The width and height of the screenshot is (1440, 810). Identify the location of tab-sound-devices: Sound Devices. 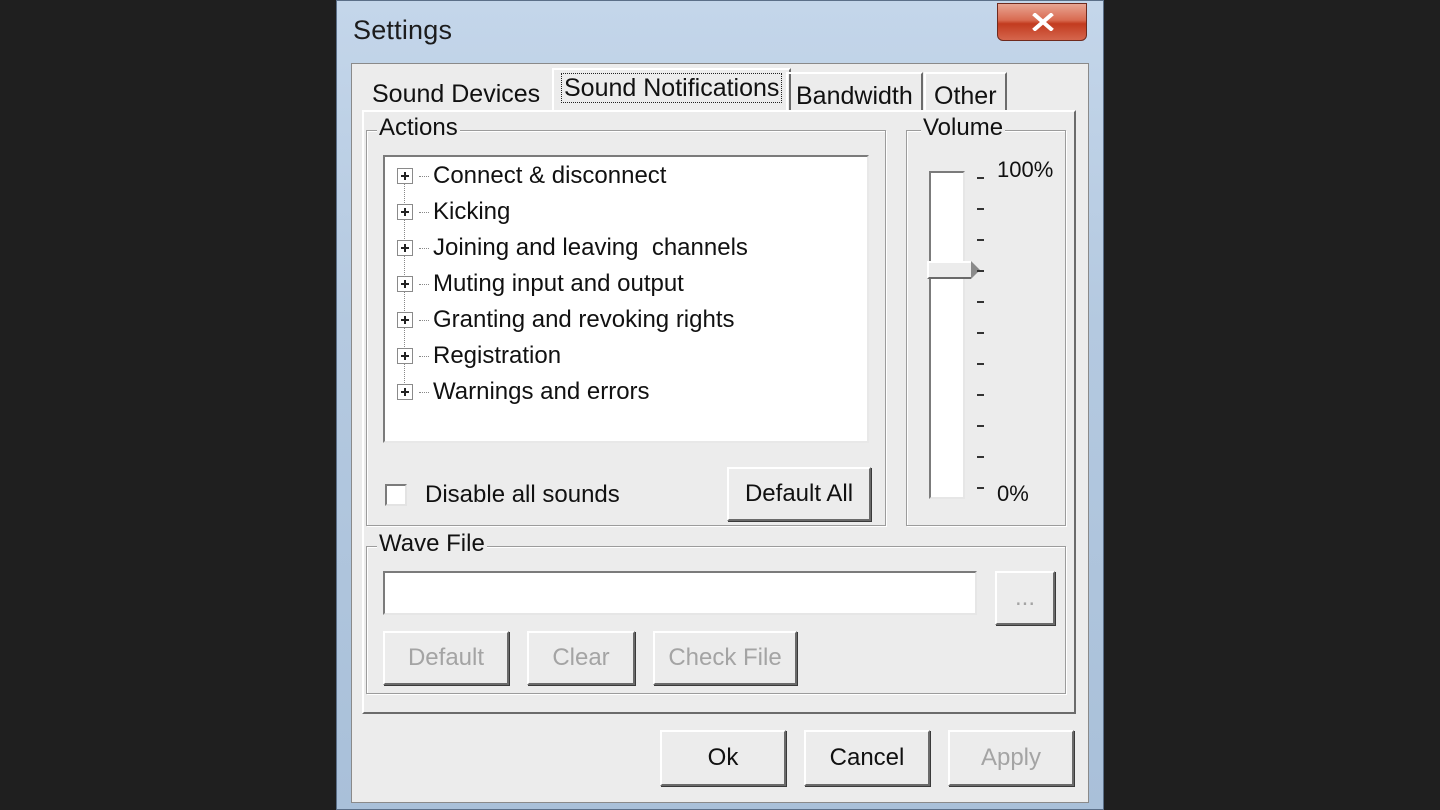
(456, 92).